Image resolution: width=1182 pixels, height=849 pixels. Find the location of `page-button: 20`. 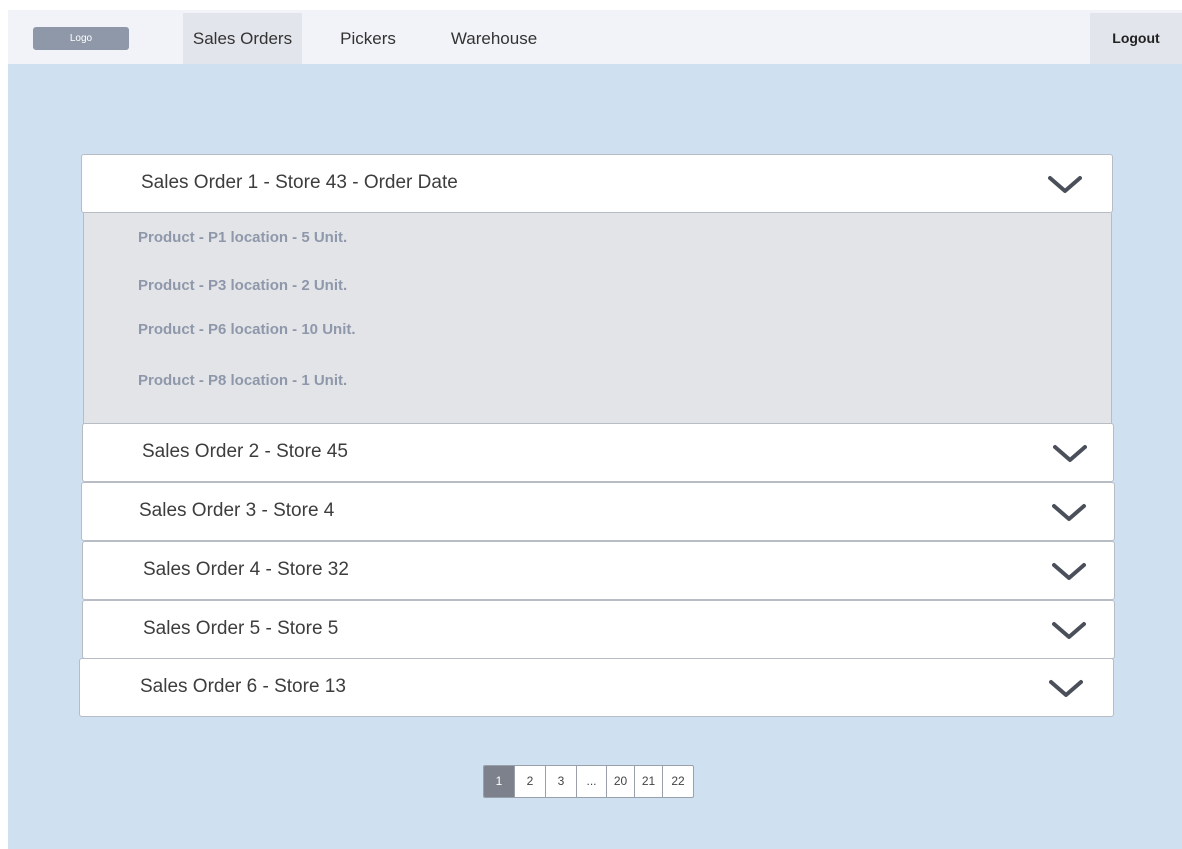

page-button: 20 is located at coordinates (621, 781).